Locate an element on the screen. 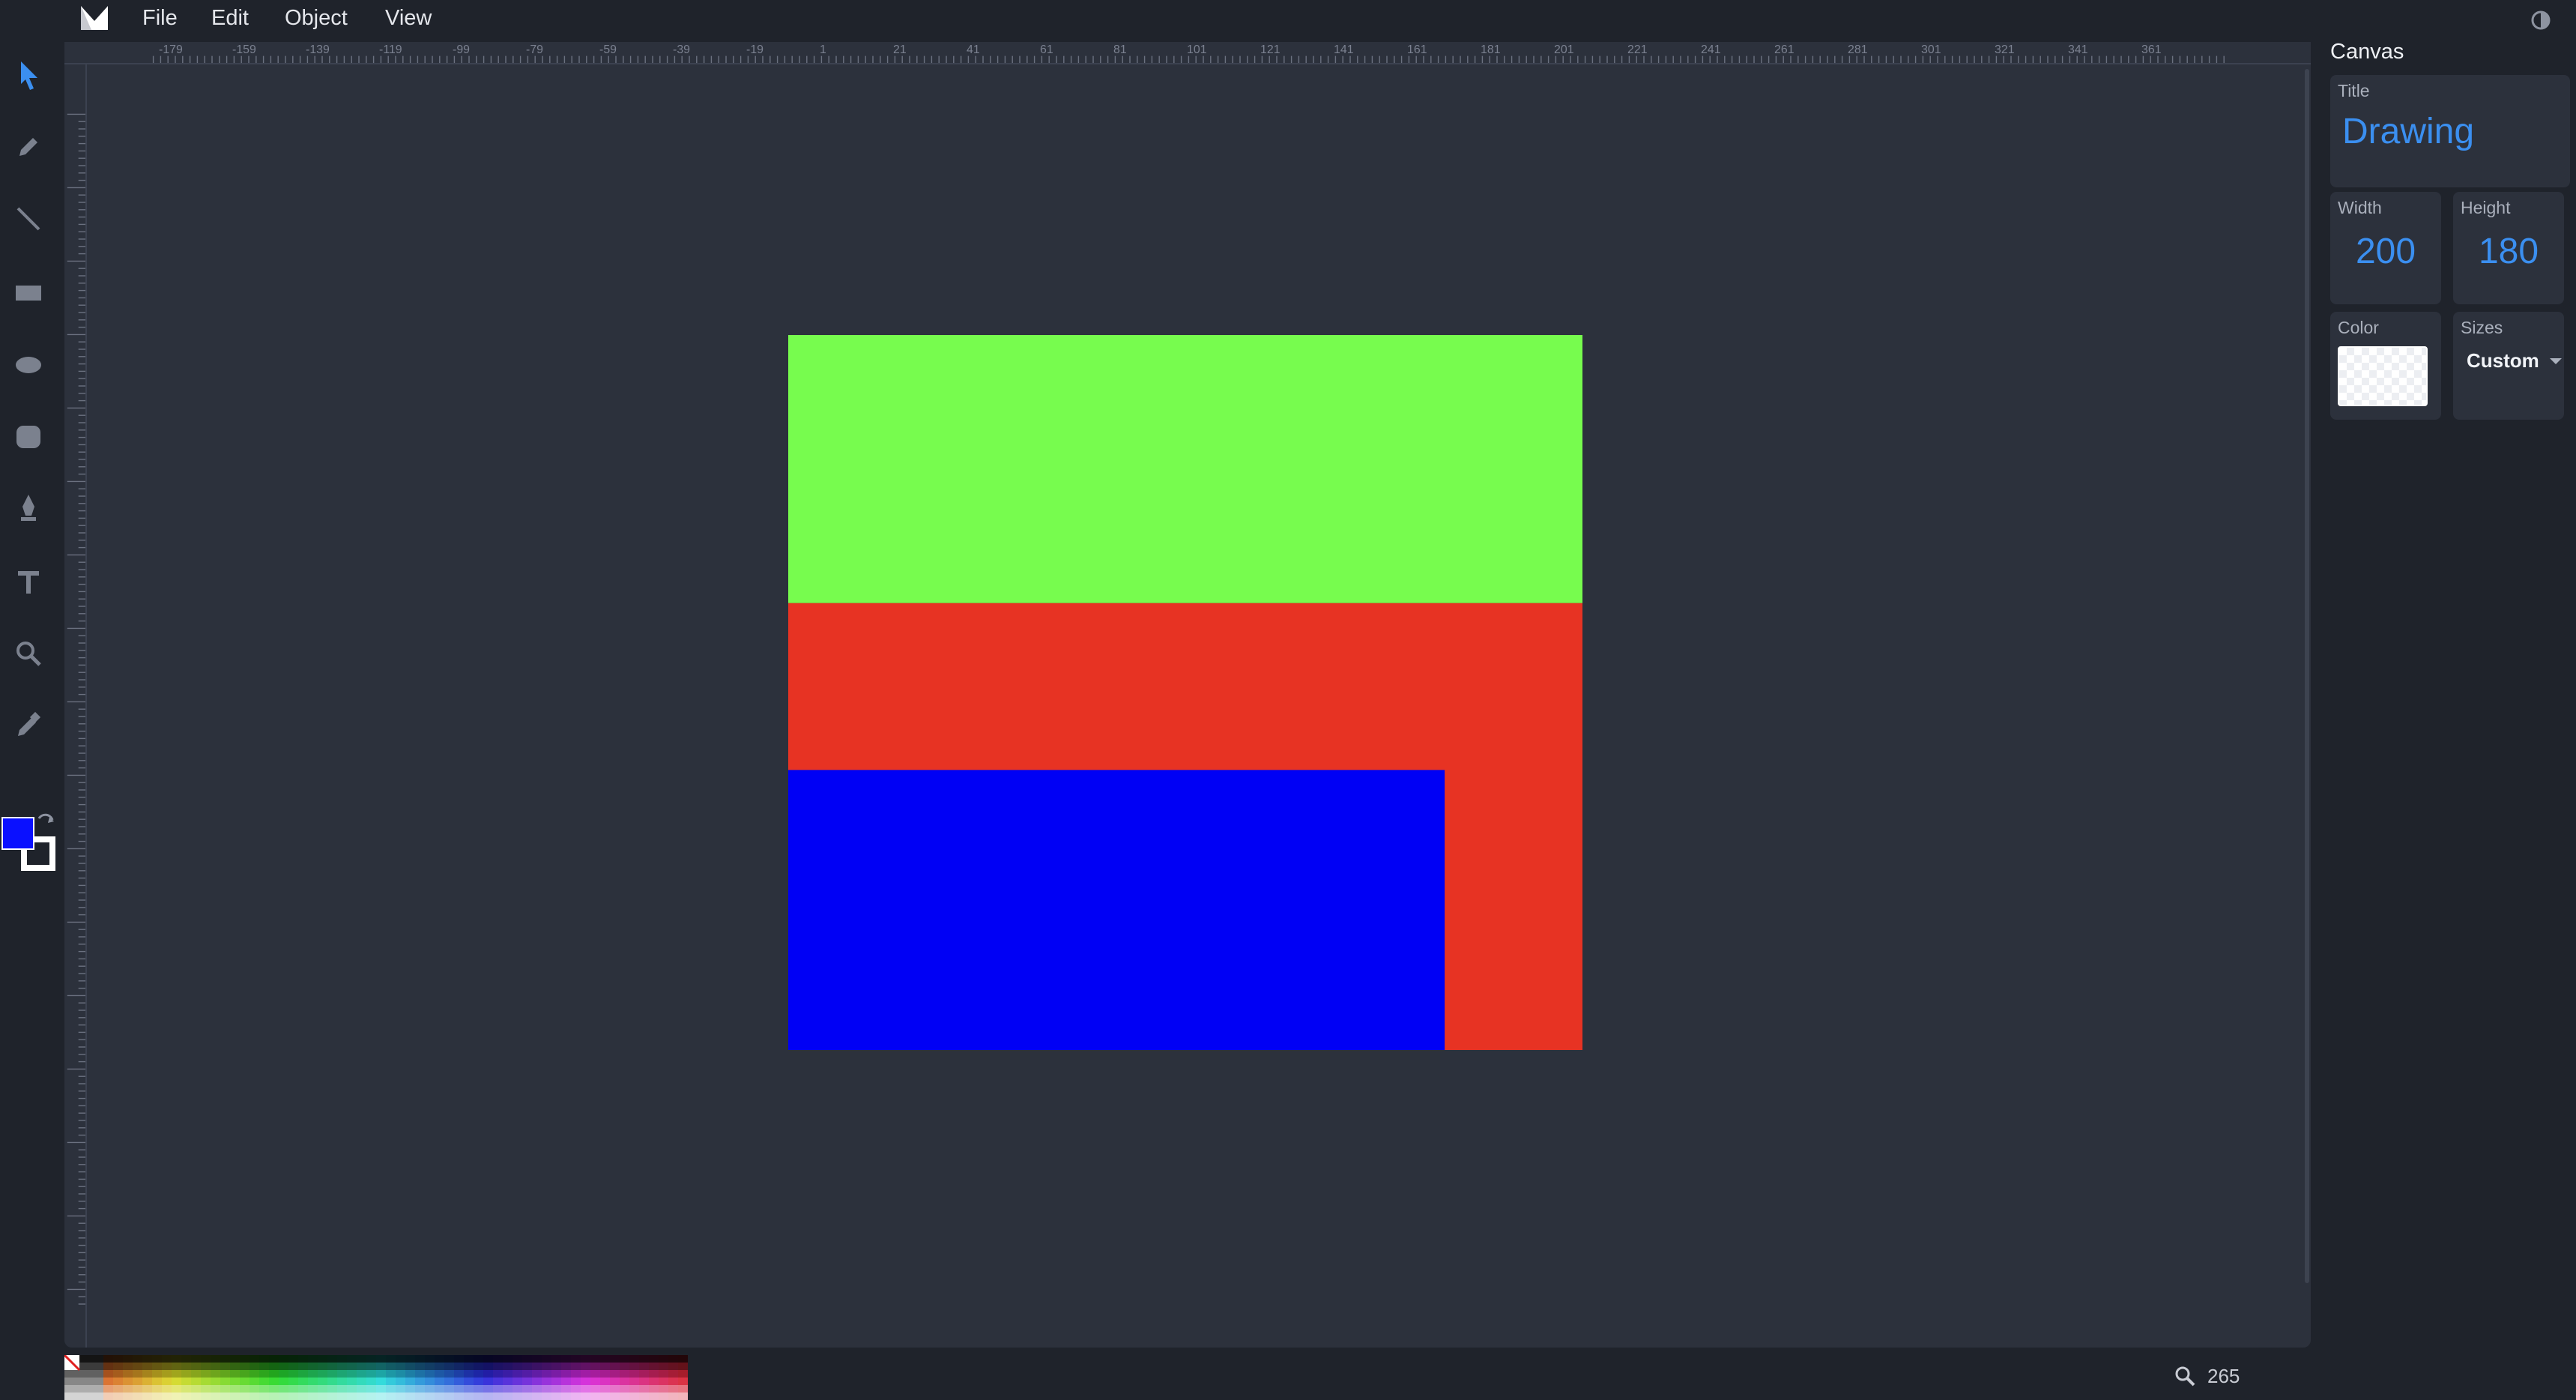 The image size is (2576, 1400). eyedropper-tool is located at coordinates (28, 725).